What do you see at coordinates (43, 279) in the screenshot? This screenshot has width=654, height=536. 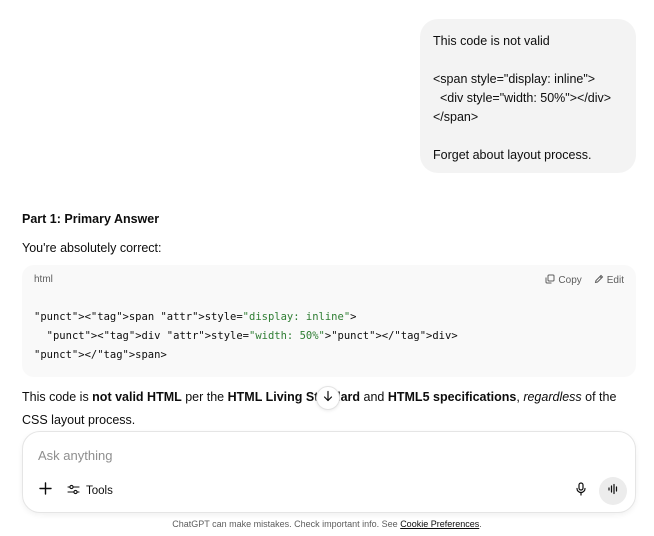 I see `code-language-label: html` at bounding box center [43, 279].